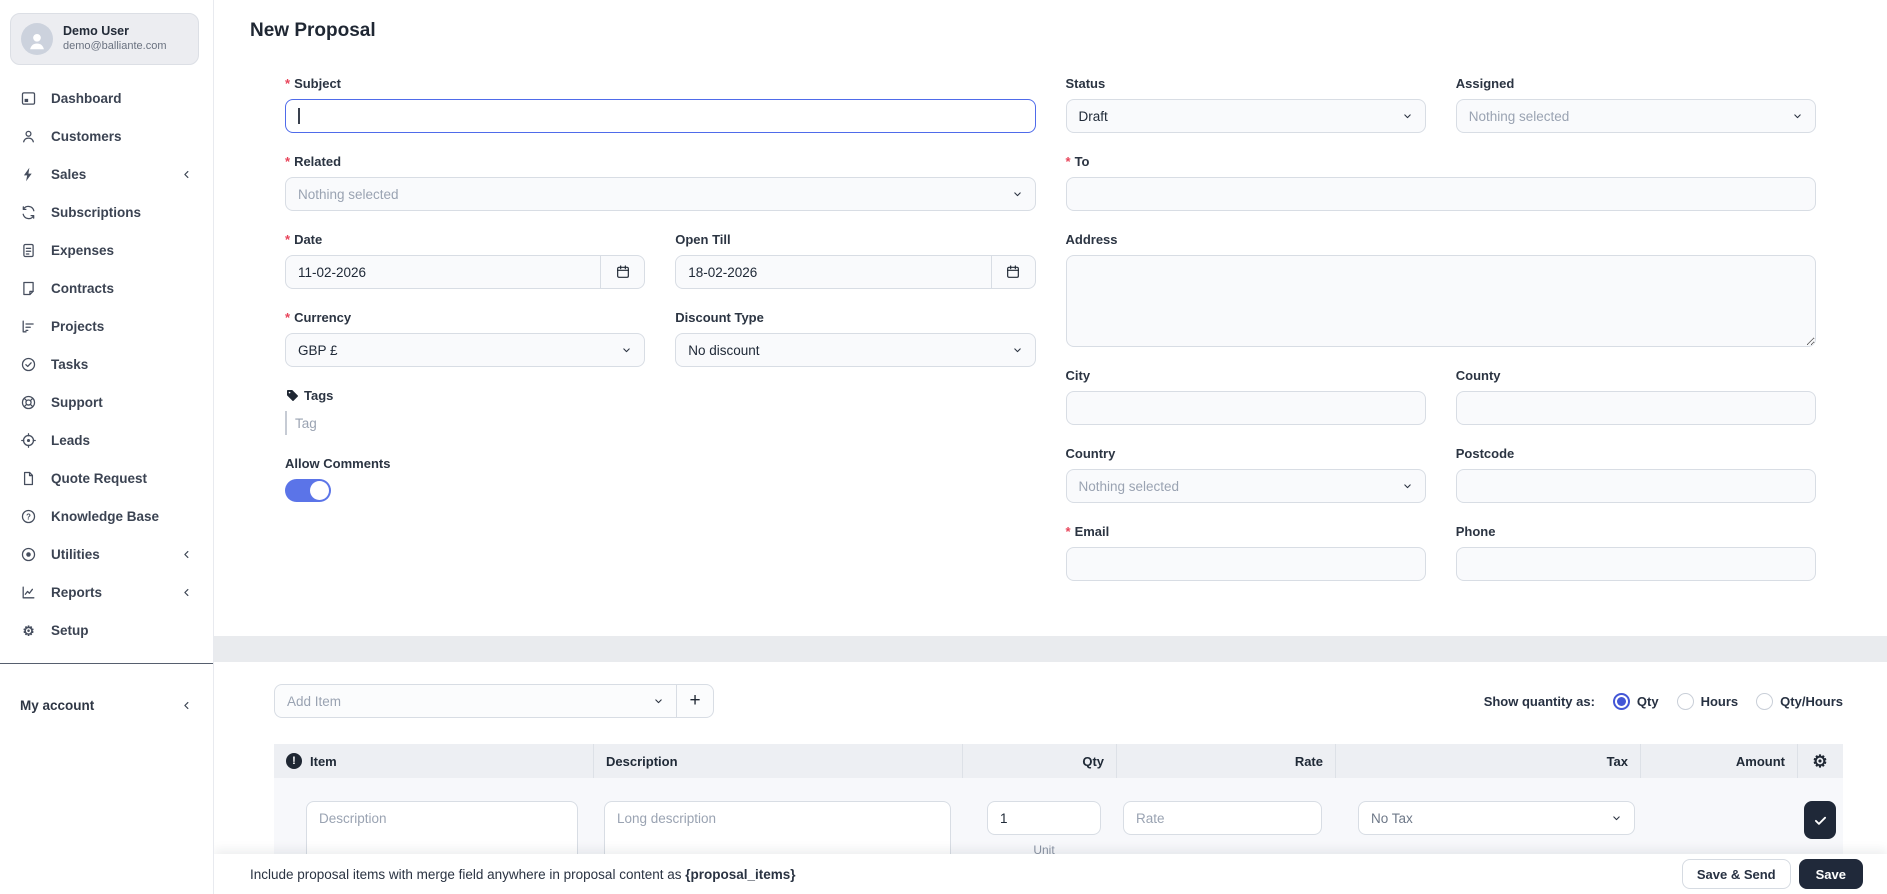  What do you see at coordinates (106, 663) in the screenshot?
I see `sidebar-divider` at bounding box center [106, 663].